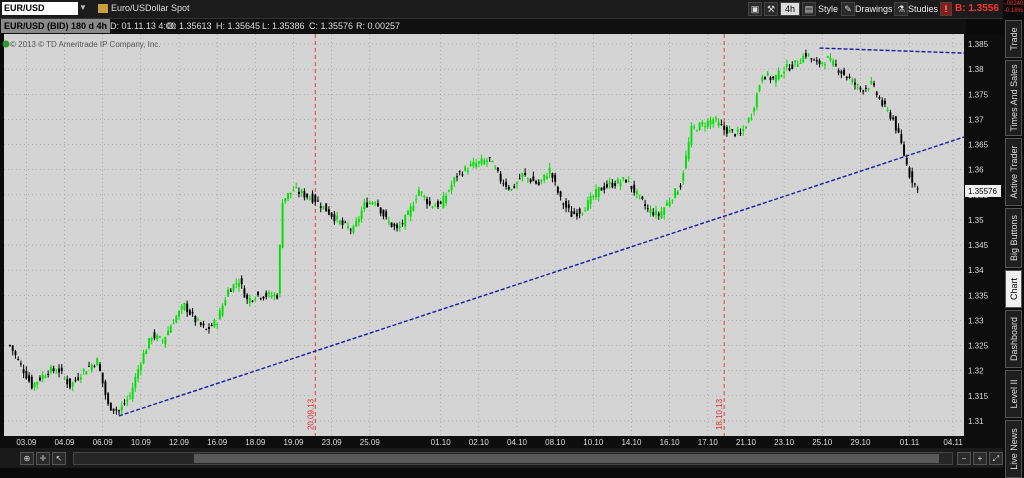 Image resolution: width=1024 pixels, height=478 pixels. I want to click on x-tick-label: 08.10, so click(555, 442).